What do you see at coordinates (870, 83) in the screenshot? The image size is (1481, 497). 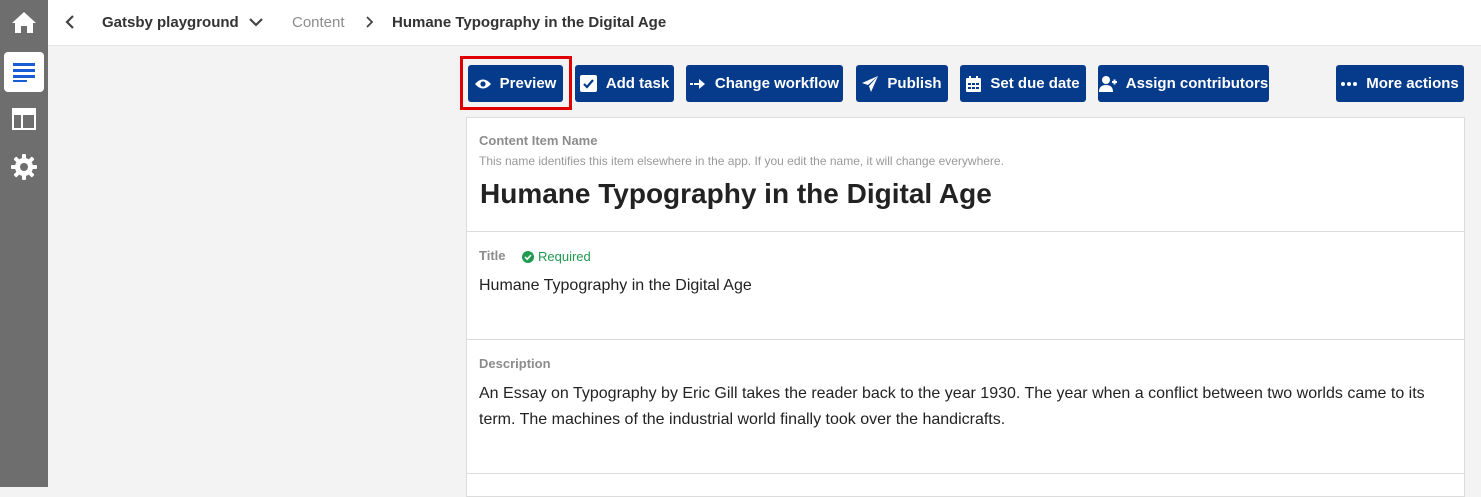 I see `paper-plane-icon` at bounding box center [870, 83].